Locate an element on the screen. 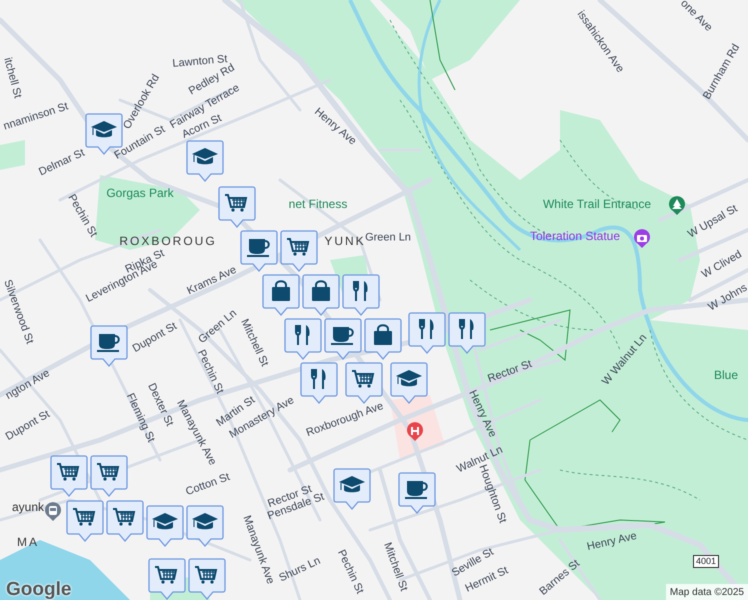 The image size is (748, 600). district-label: MA is located at coordinates (28, 542).